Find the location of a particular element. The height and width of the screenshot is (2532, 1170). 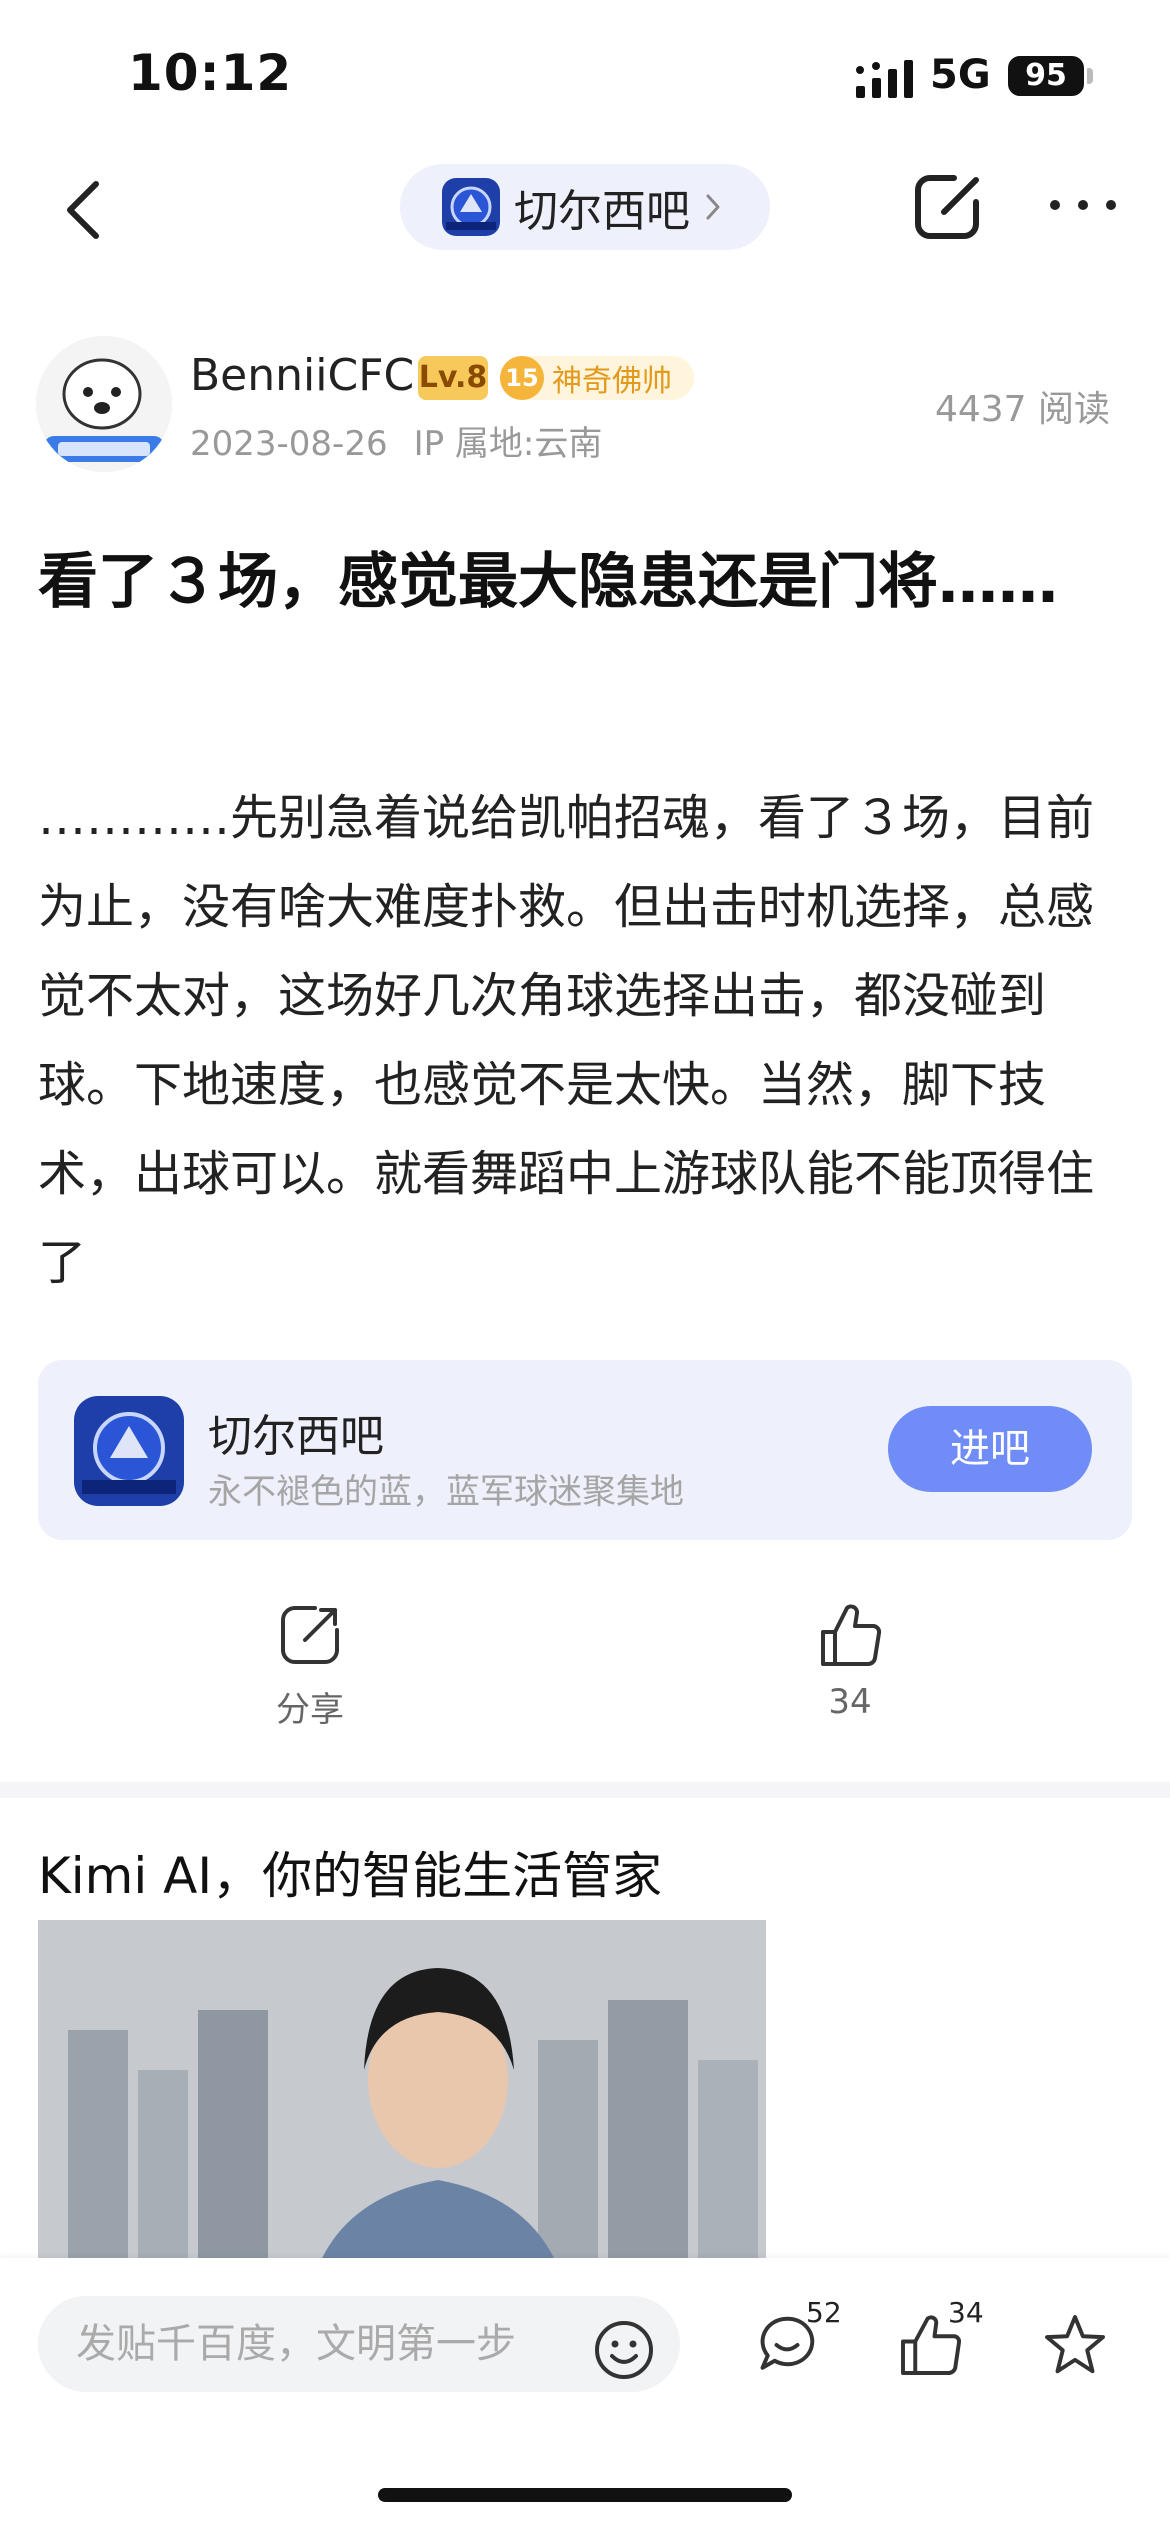

smiley-icon is located at coordinates (624, 2350).